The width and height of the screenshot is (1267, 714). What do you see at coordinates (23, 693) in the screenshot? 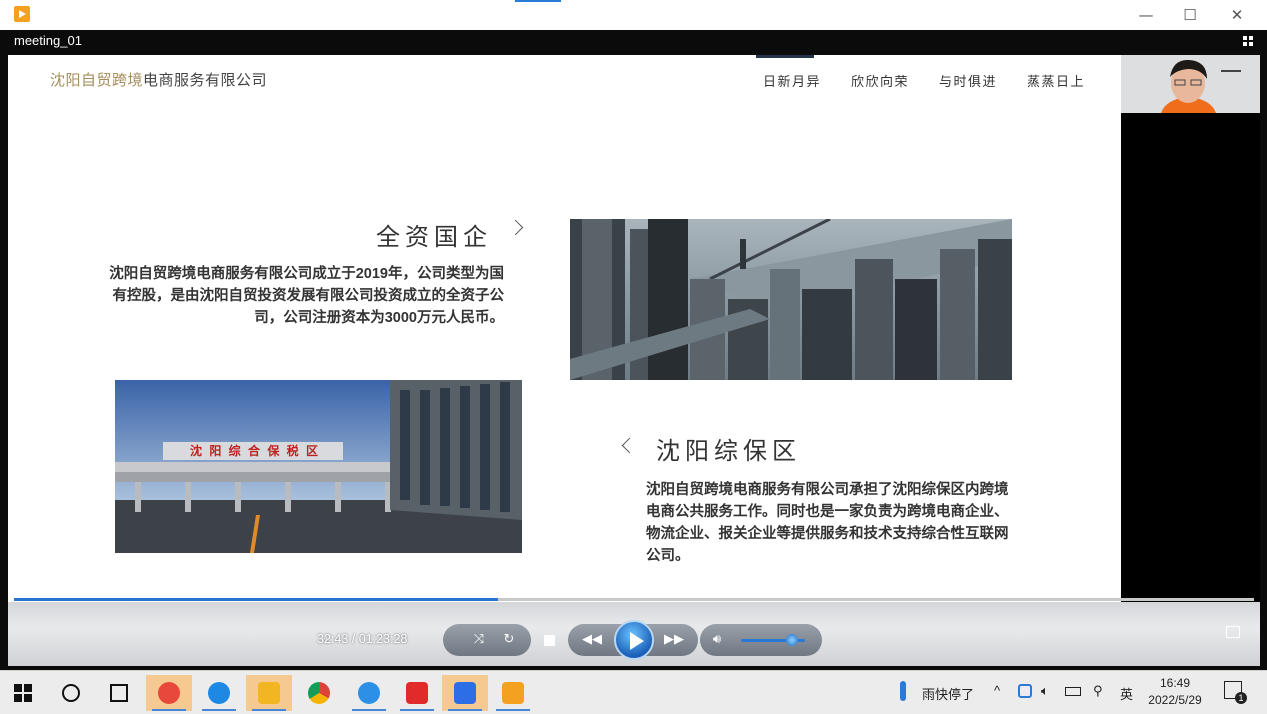
I see `start-button` at bounding box center [23, 693].